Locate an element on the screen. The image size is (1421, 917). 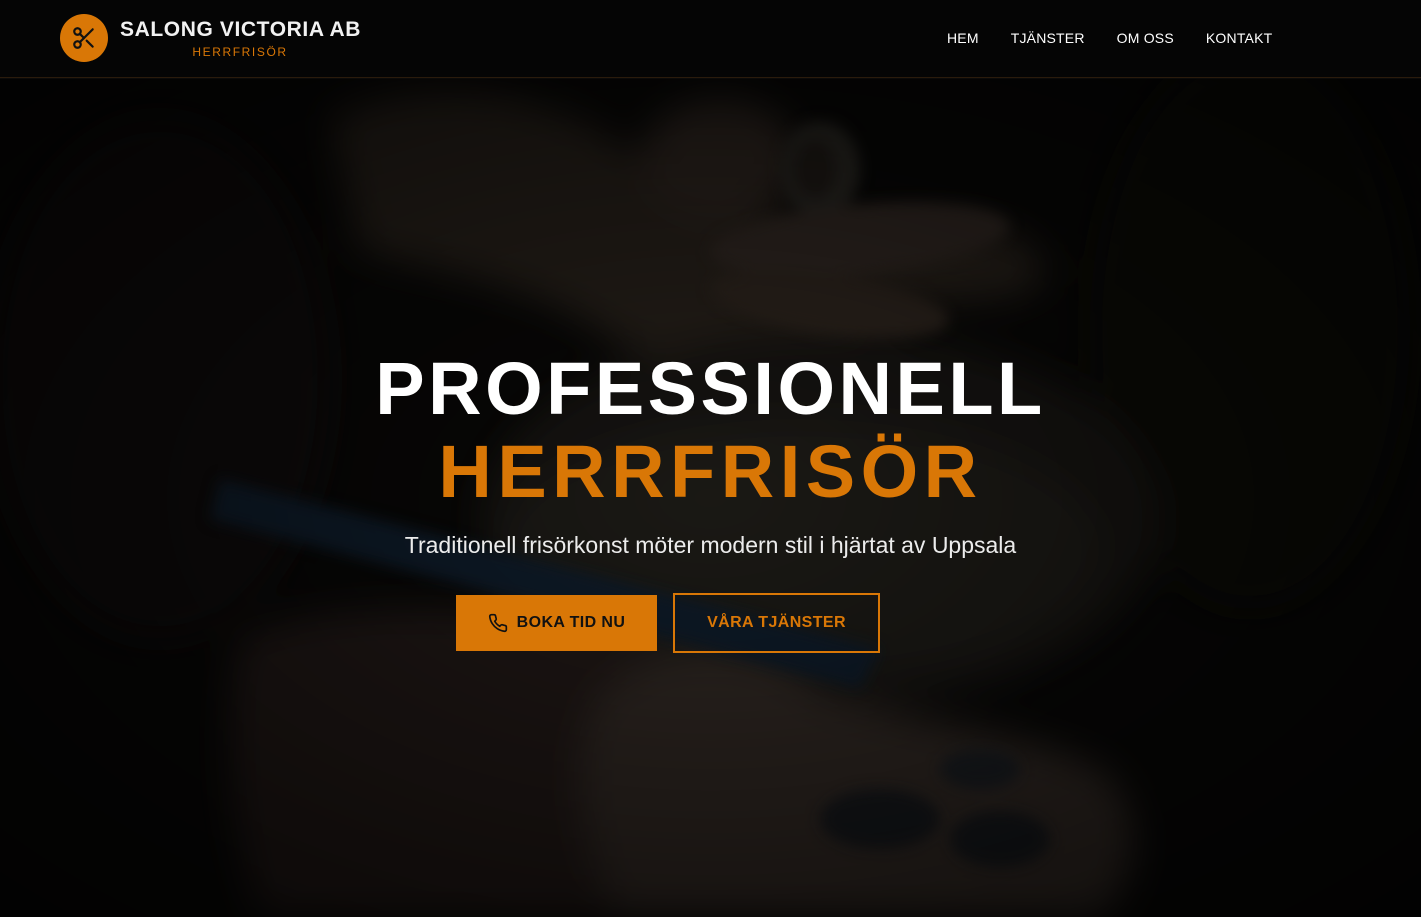
book-now-label: BOKA TID NU is located at coordinates (571, 622).